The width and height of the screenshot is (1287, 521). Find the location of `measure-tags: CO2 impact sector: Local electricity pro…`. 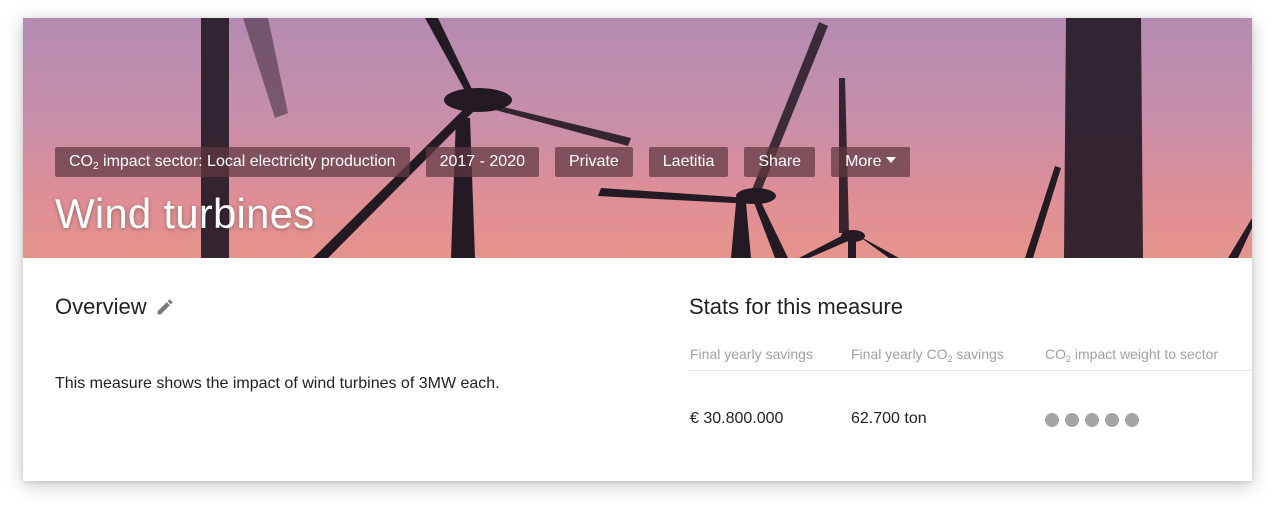

measure-tags: CO2 impact sector: Local electricity pro… is located at coordinates (482, 162).